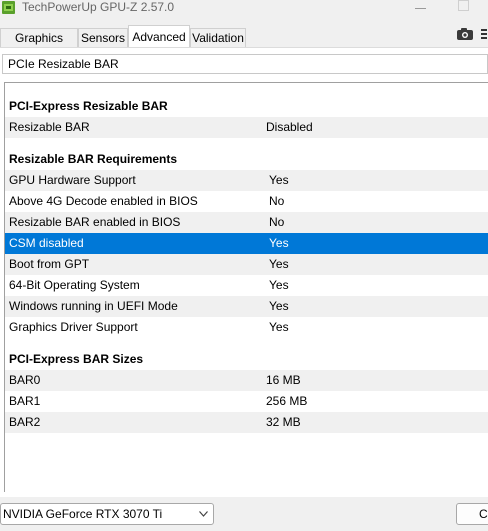 This screenshot has width=488, height=531. I want to click on camera-icon, so click(465, 34).